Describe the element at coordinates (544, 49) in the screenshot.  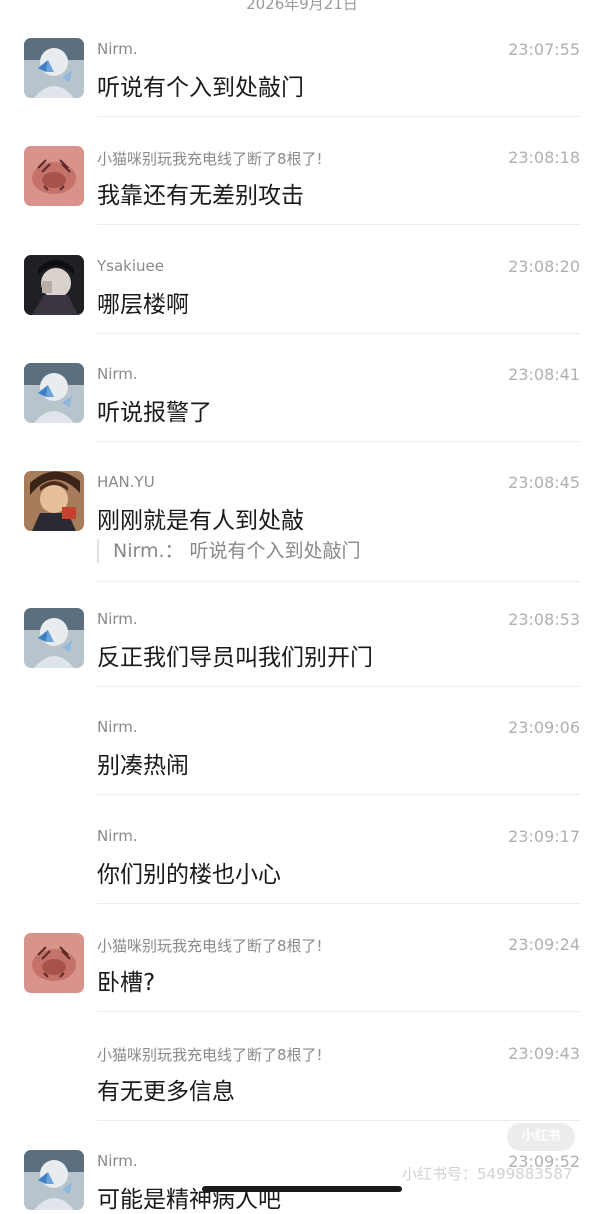
I see `message-time: 23:07:55` at that location.